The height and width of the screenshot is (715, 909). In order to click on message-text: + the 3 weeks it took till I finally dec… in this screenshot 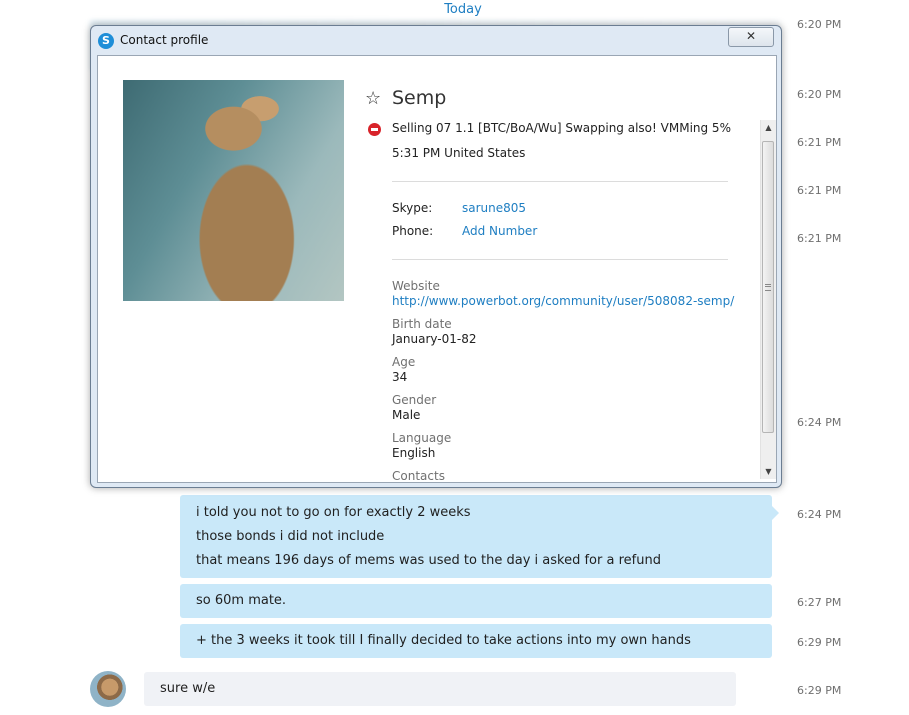, I will do `click(443, 640)`.